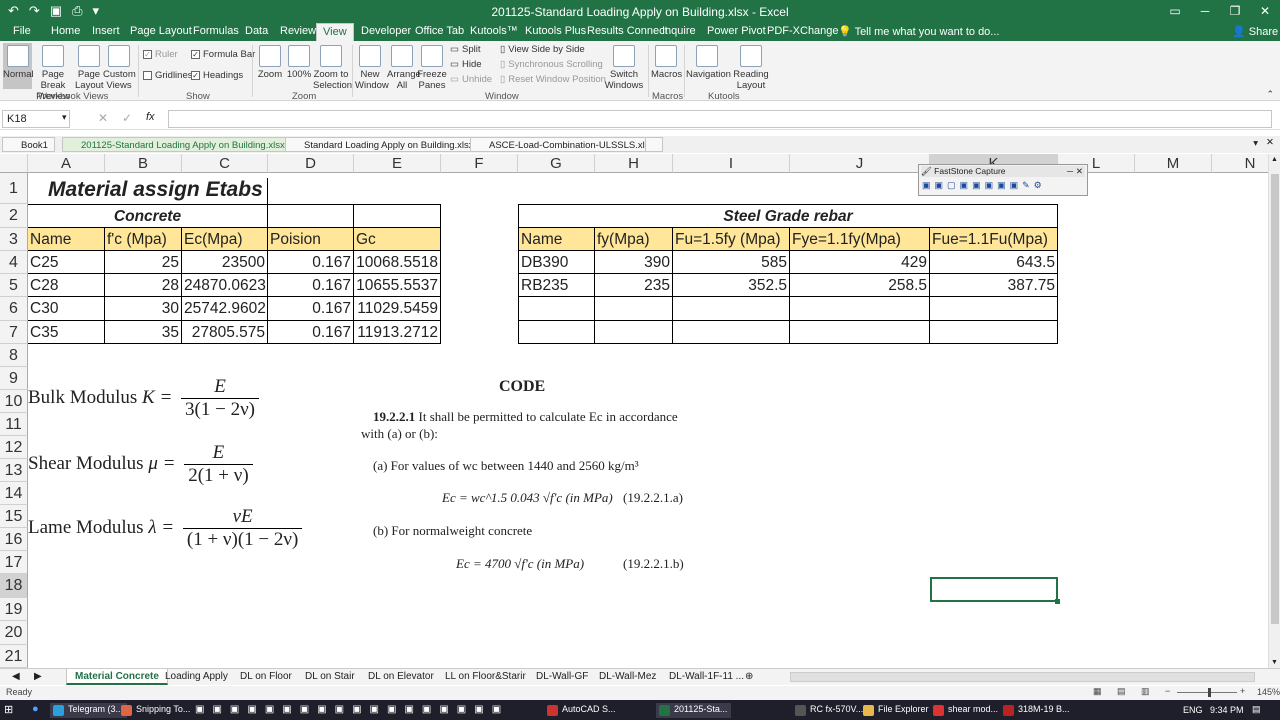 This screenshot has height=720, width=1280. Describe the element at coordinates (143, 398) in the screenshot. I see `bulk-modulus-formula: Bulk Modulus K = E 3(1 − 2ν)` at that location.